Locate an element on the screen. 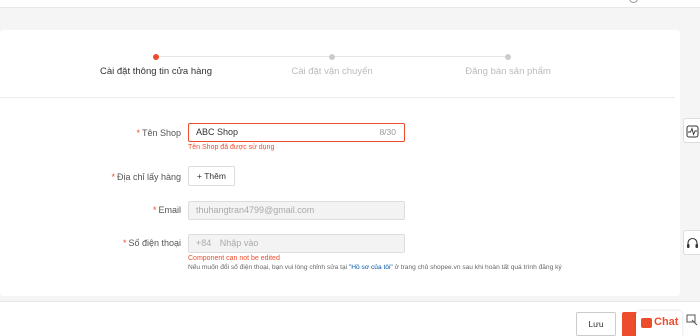 The height and width of the screenshot is (336, 700). bottom-action-bar: Lưu is located at coordinates (350, 318).